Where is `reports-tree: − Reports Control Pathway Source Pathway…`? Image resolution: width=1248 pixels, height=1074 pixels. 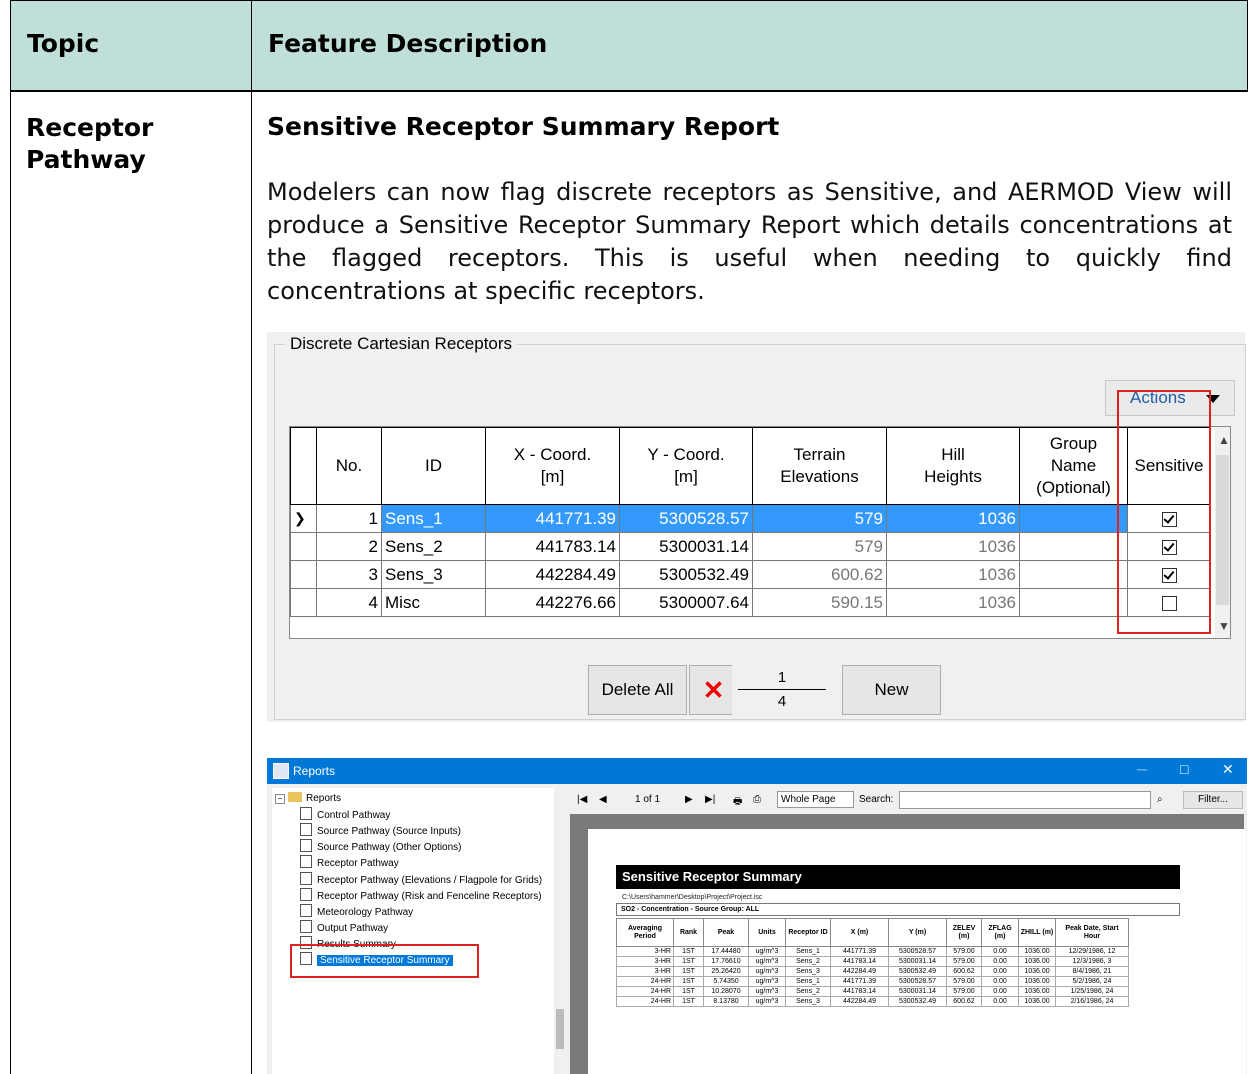 reports-tree: − Reports Control Pathway Source Pathway… is located at coordinates (413, 931).